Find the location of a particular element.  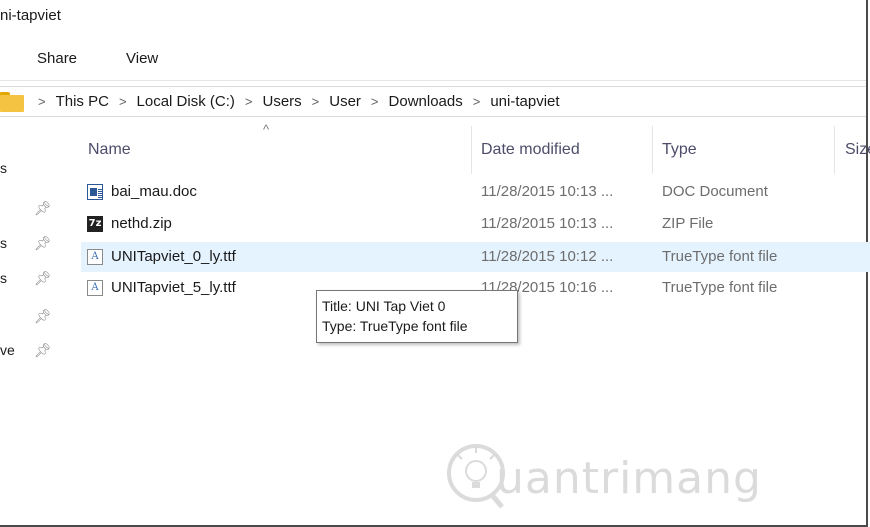

file-name: nethd.zip is located at coordinates (141, 223).